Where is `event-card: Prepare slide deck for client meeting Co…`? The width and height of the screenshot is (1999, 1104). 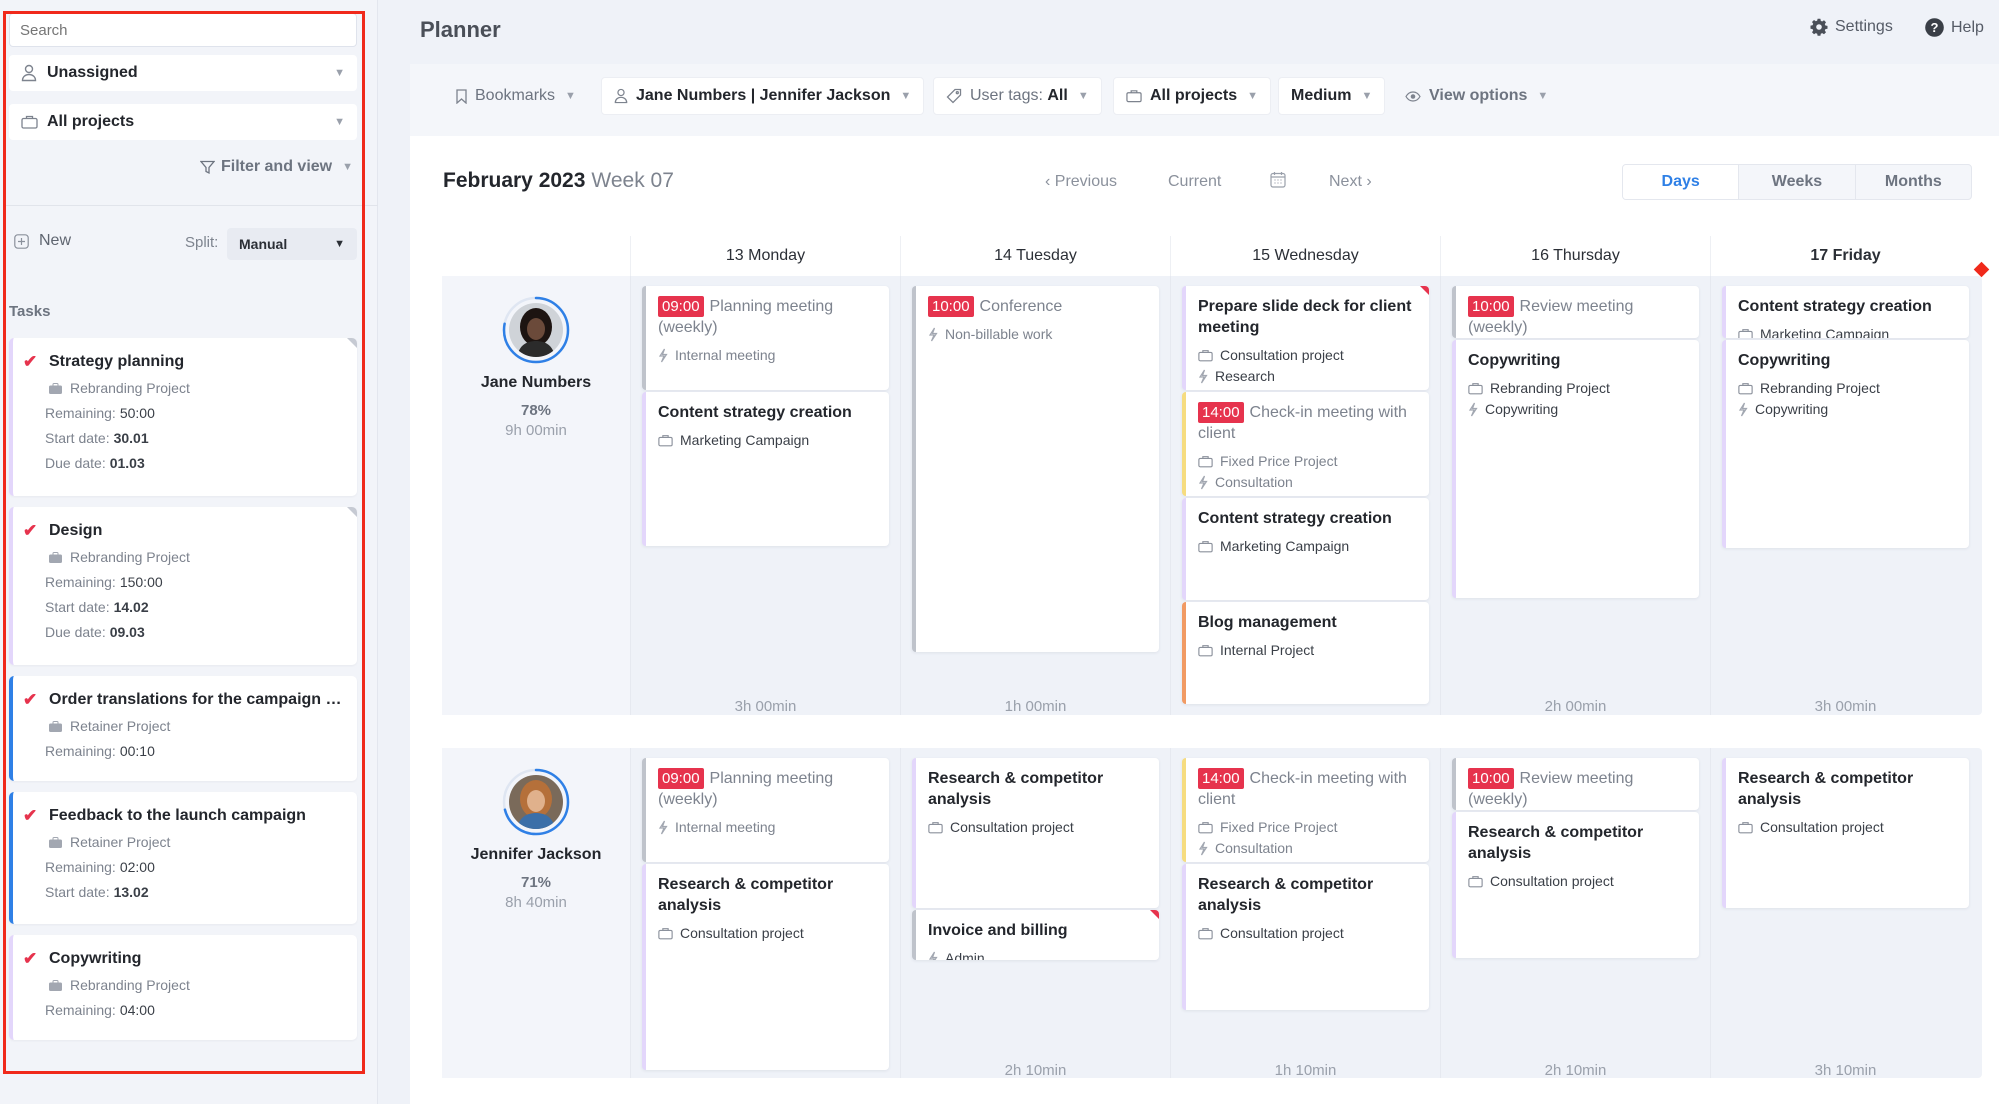
event-card: Prepare slide deck for client meeting Co… is located at coordinates (1305, 338).